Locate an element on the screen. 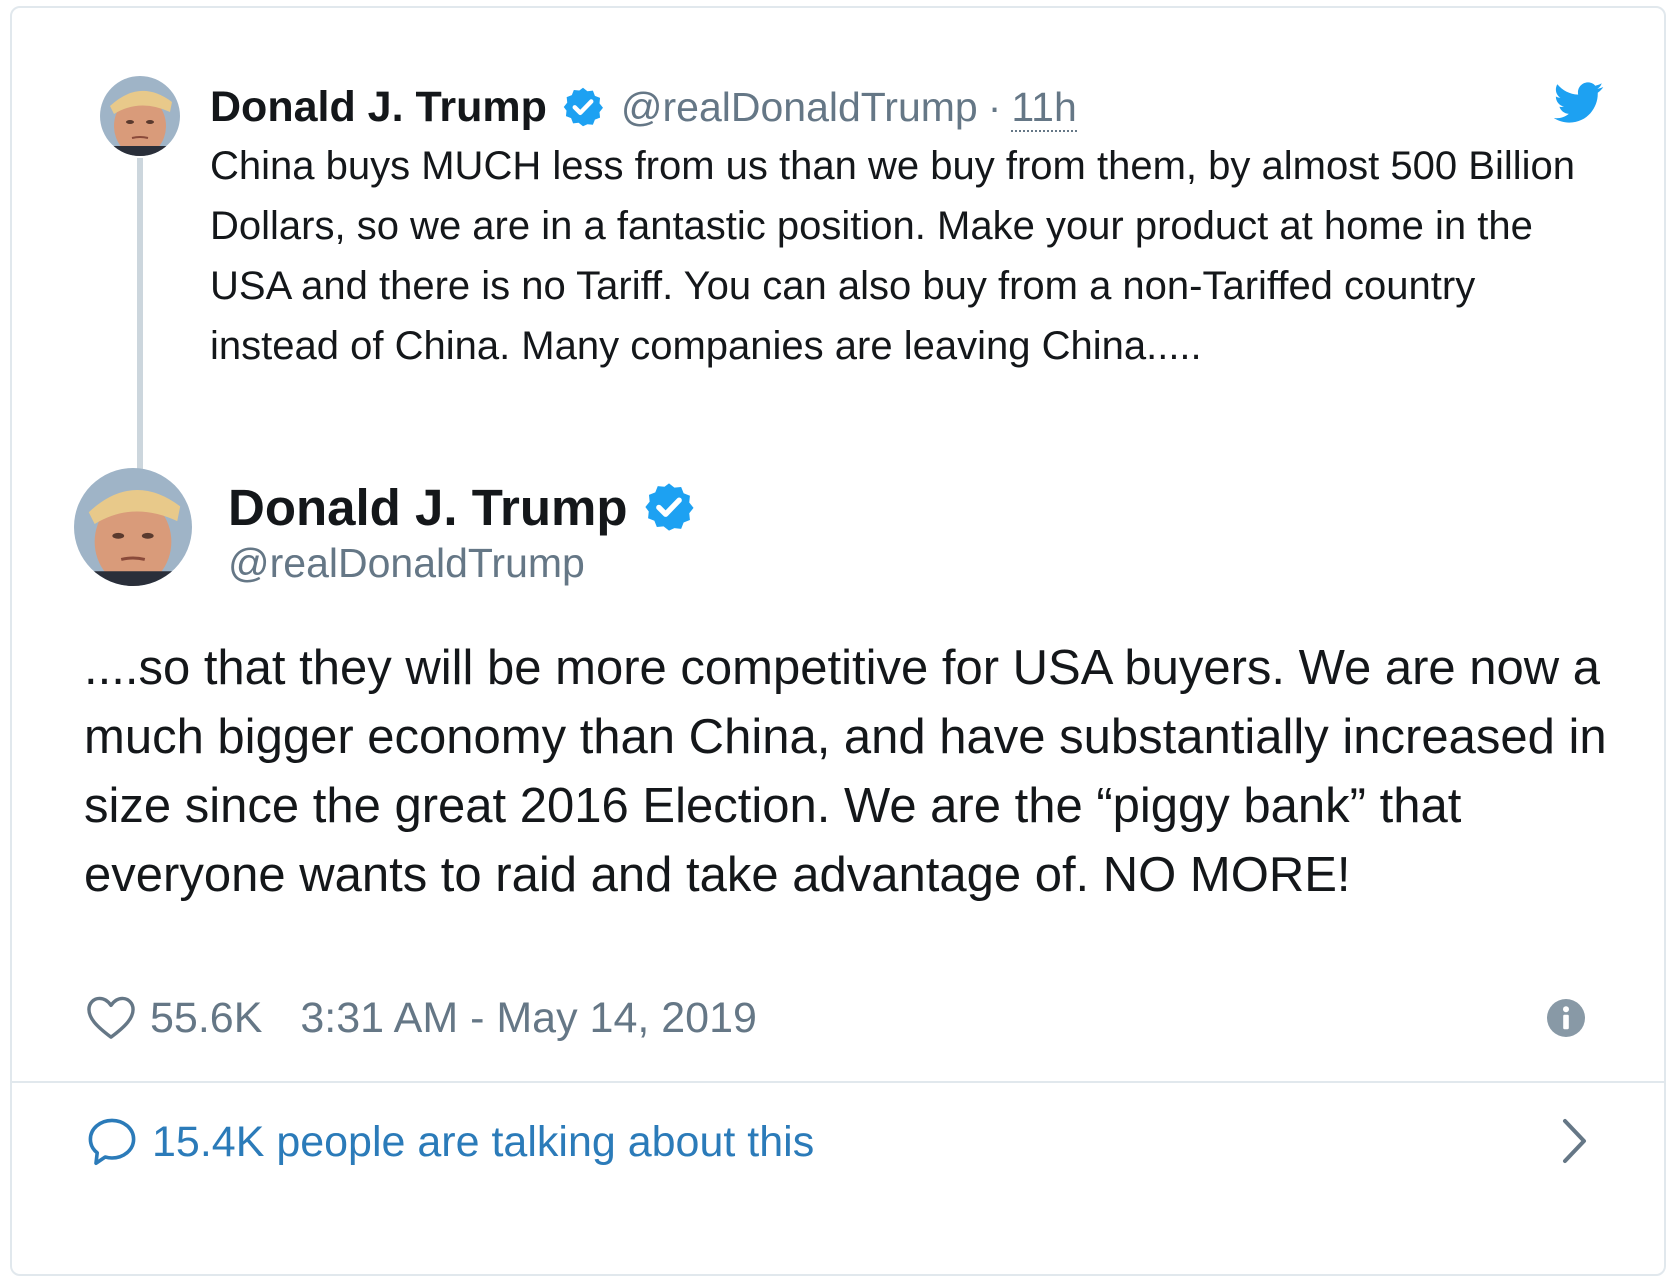 The width and height of the screenshot is (1676, 1284). main-author-name: Donald J. Trump is located at coordinates (428, 507).